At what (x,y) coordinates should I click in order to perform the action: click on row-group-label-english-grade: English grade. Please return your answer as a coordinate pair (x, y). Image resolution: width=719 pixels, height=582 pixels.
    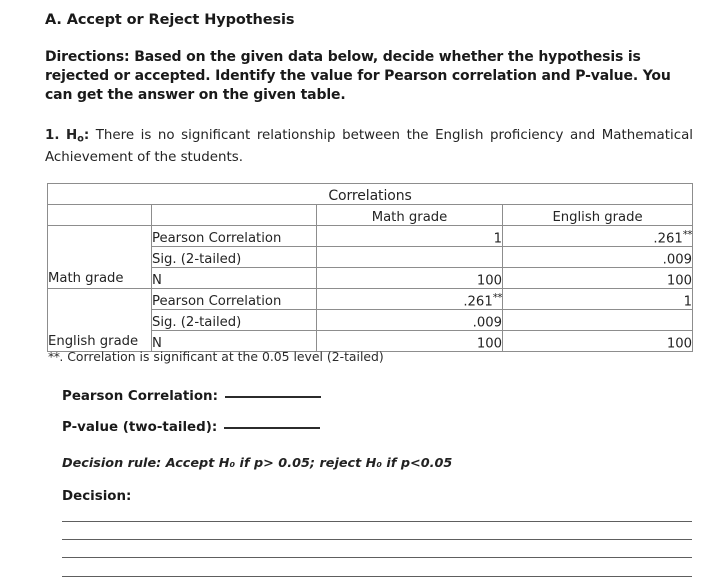
    Looking at the image, I should click on (99, 320).